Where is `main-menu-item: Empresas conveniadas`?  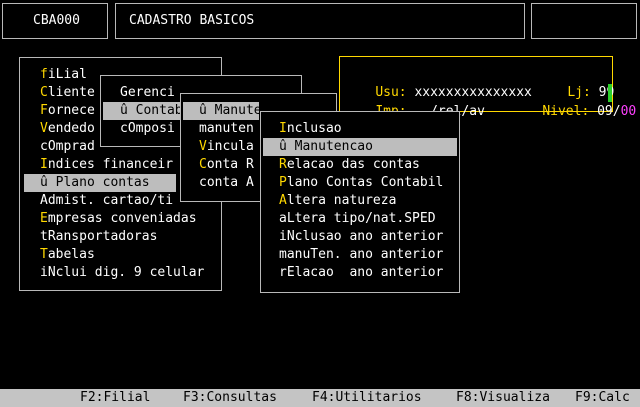 main-menu-item: Empresas conveniadas is located at coordinates (118, 219).